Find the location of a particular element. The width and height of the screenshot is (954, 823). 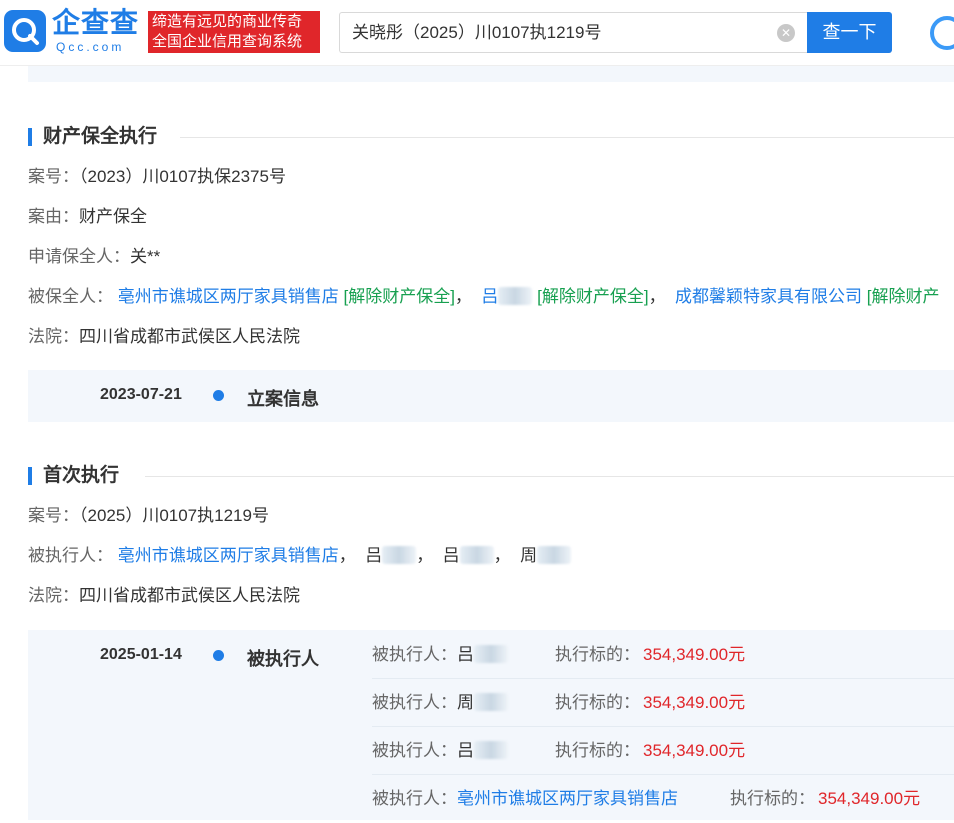

applicant-label: 申请保全人： is located at coordinates (79, 256).